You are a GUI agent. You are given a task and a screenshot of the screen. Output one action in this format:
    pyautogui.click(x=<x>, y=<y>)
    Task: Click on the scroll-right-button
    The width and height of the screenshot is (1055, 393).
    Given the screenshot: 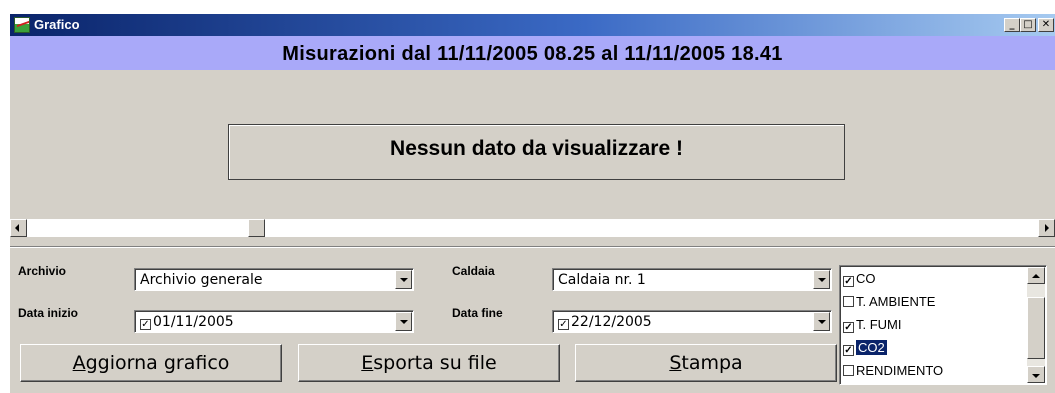 What is the action you would take?
    pyautogui.click(x=1046, y=228)
    